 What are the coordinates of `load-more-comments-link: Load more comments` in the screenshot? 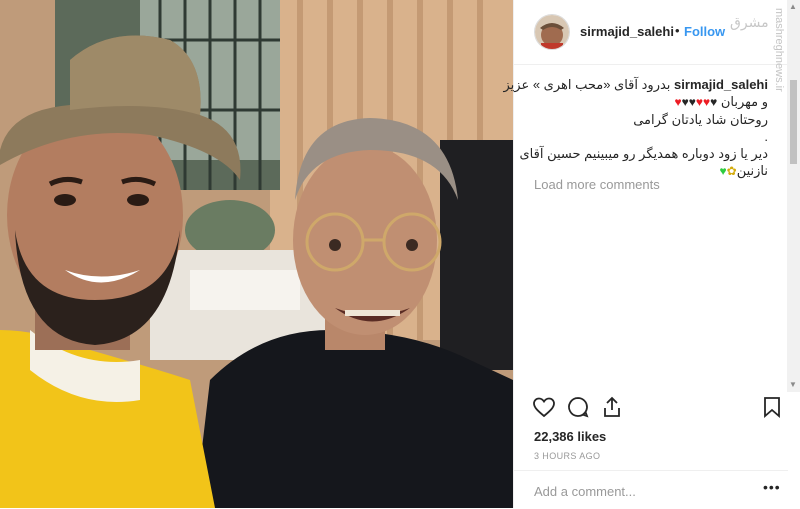 It's located at (597, 184).